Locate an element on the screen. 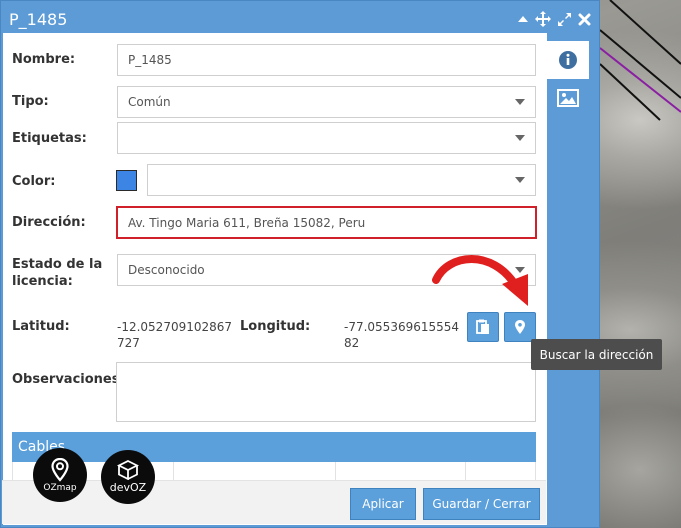 This screenshot has height=528, width=681. direccion-label: Dirección: is located at coordinates (49, 222).